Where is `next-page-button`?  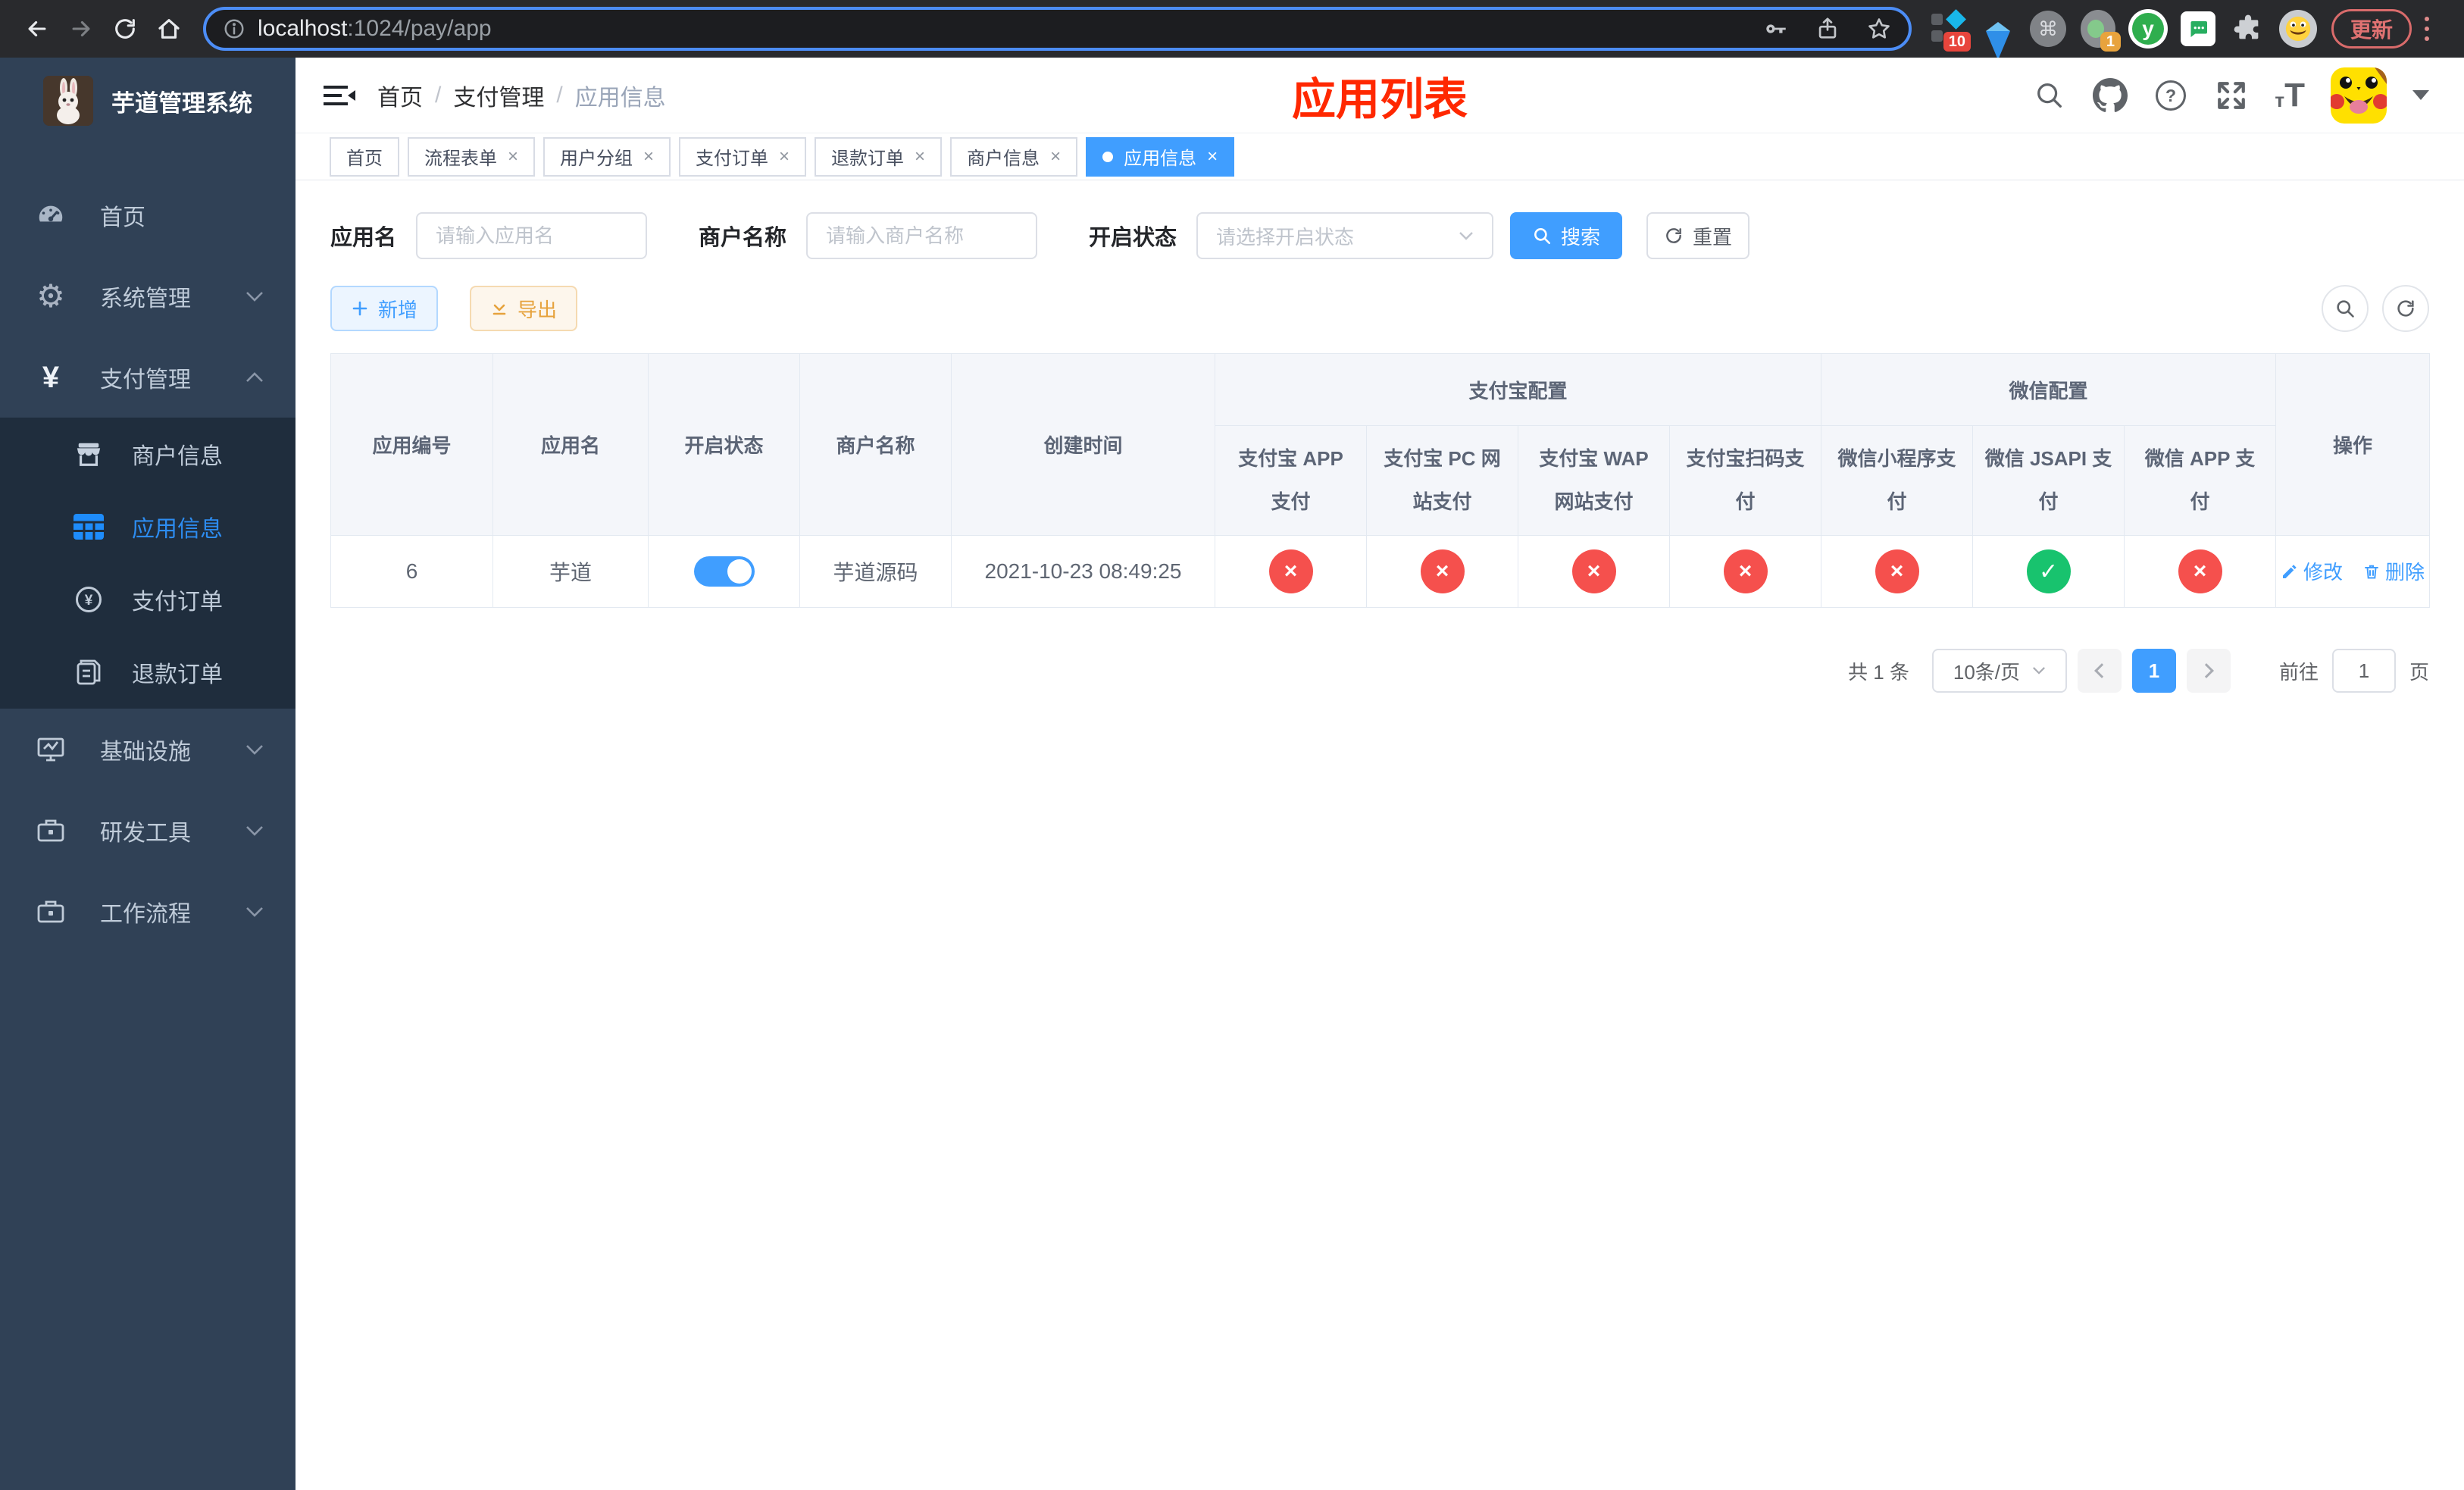 next-page-button is located at coordinates (2208, 671).